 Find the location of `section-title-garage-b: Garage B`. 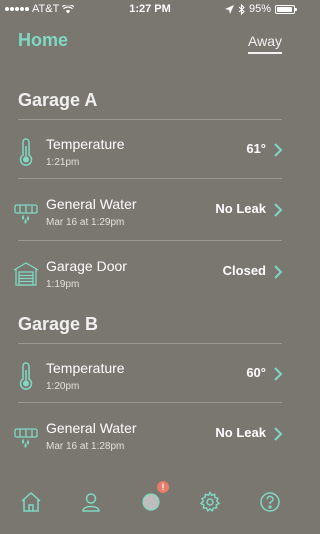

section-title-garage-b: Garage B is located at coordinates (58, 324).